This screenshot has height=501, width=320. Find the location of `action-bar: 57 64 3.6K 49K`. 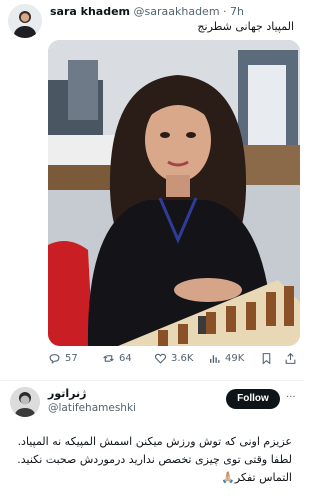

action-bar: 57 64 3.6K 49K is located at coordinates (174, 360).